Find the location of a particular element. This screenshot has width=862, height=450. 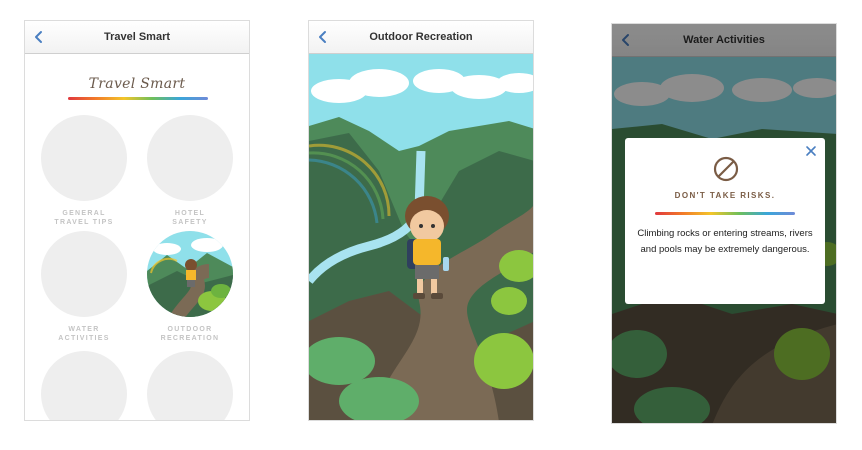

nav-bar: Outdoor Recreation is located at coordinates (421, 37).